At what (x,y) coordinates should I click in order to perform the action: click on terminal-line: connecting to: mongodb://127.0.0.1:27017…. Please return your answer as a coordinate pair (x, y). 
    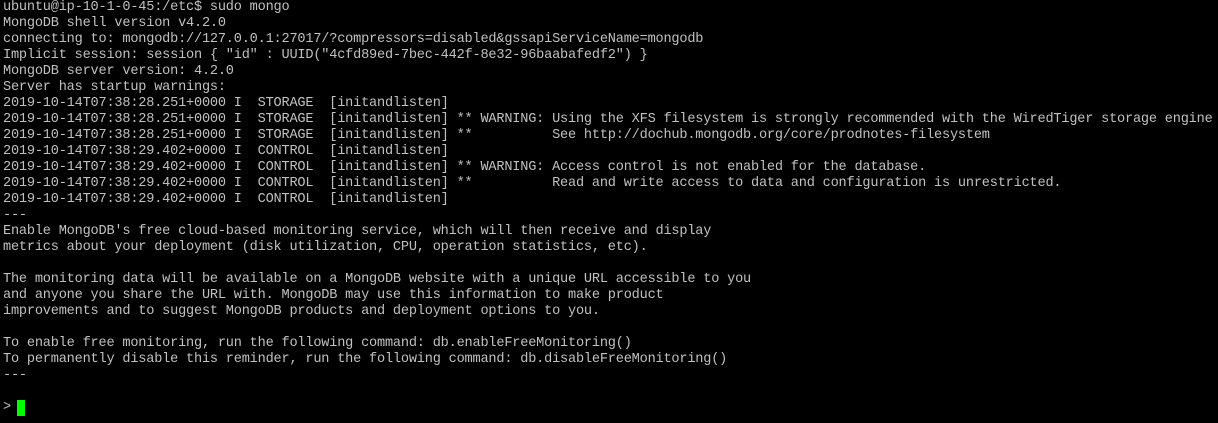
    Looking at the image, I should click on (353, 39).